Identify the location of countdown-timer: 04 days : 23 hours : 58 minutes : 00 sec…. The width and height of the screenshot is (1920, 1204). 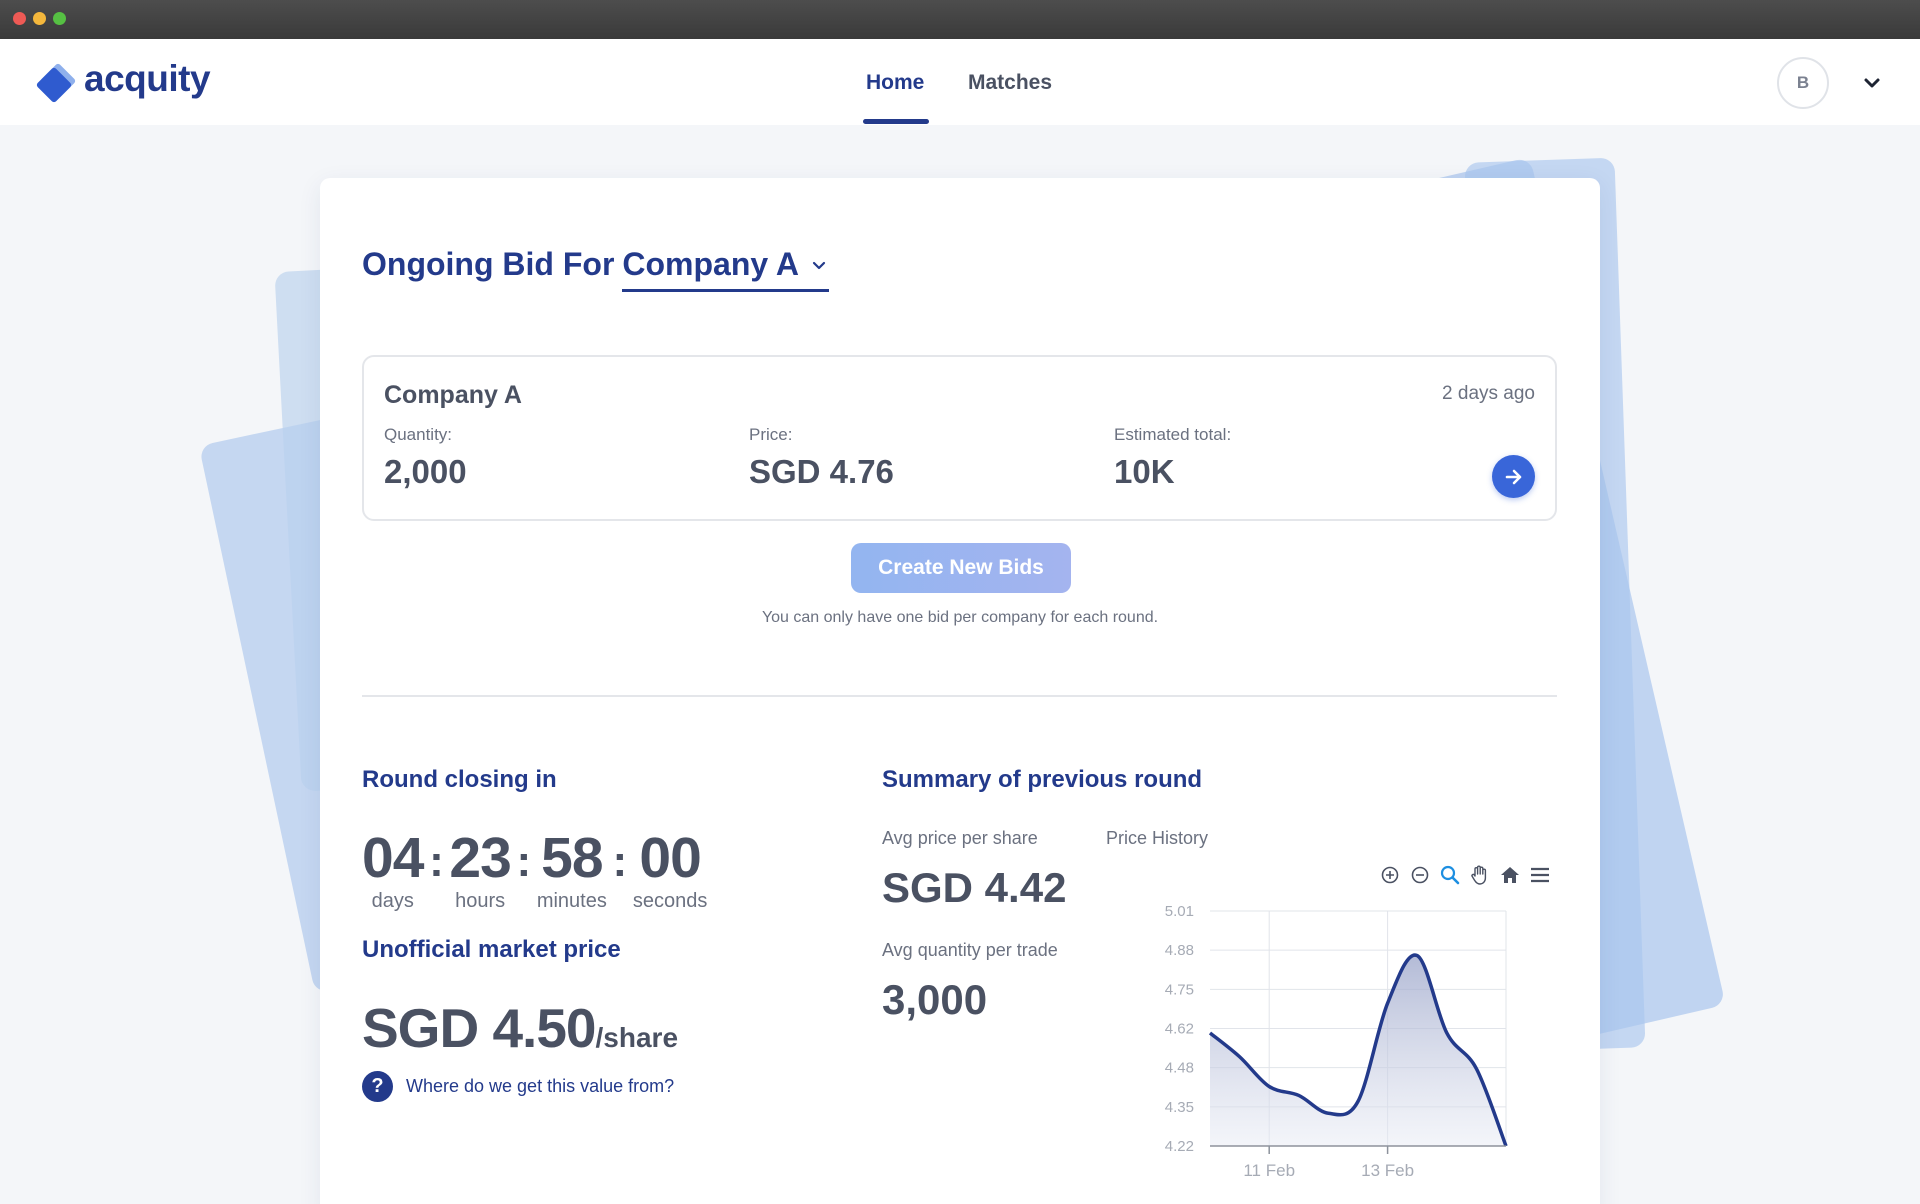
(534, 870).